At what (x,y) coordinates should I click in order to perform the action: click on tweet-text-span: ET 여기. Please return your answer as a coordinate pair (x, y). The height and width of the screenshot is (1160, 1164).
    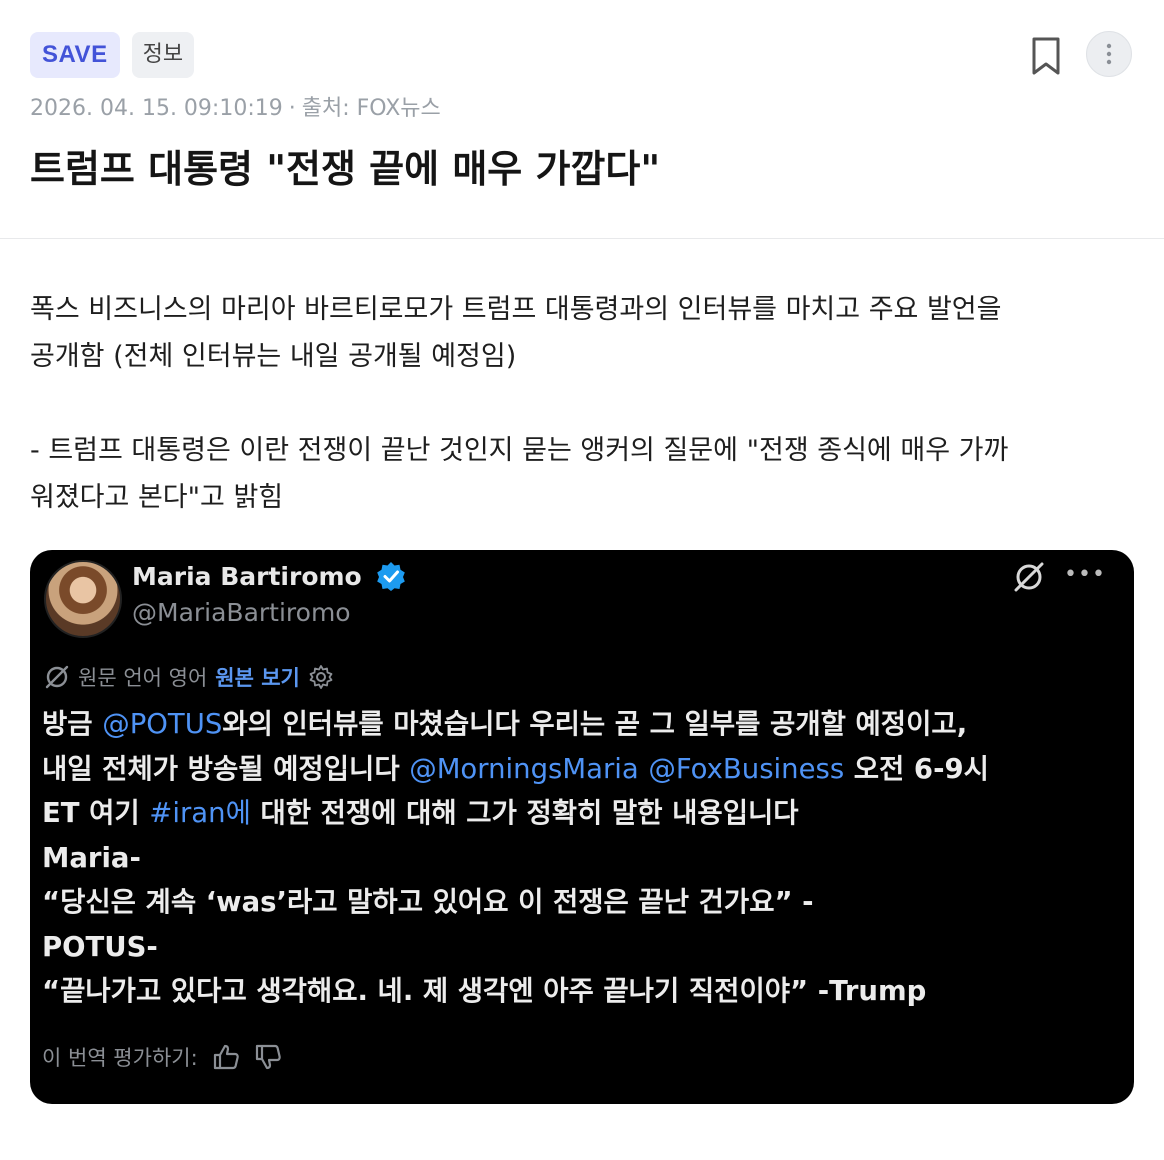
    Looking at the image, I should click on (96, 813).